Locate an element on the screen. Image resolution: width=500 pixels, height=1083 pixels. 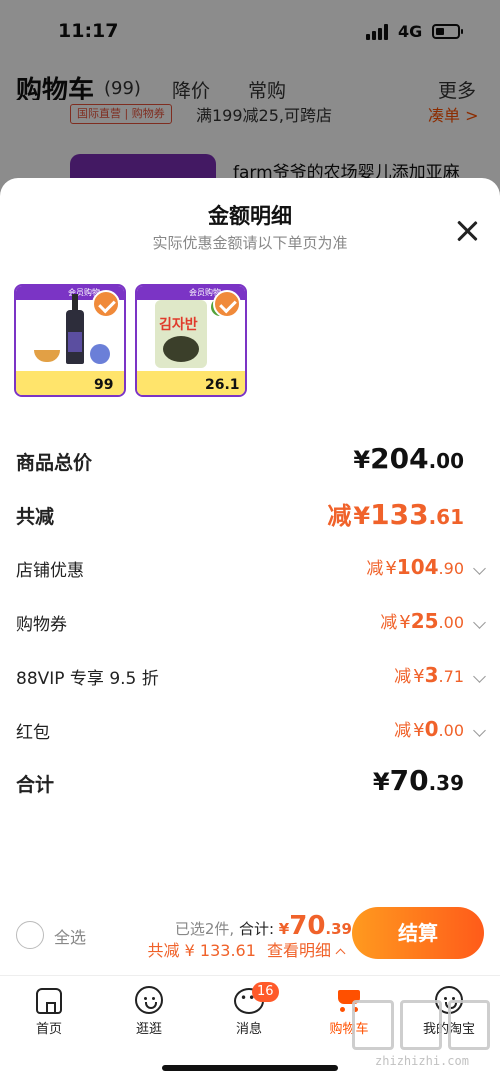
row-amount: 减 ¥104.90 is located at coordinates (415, 567).